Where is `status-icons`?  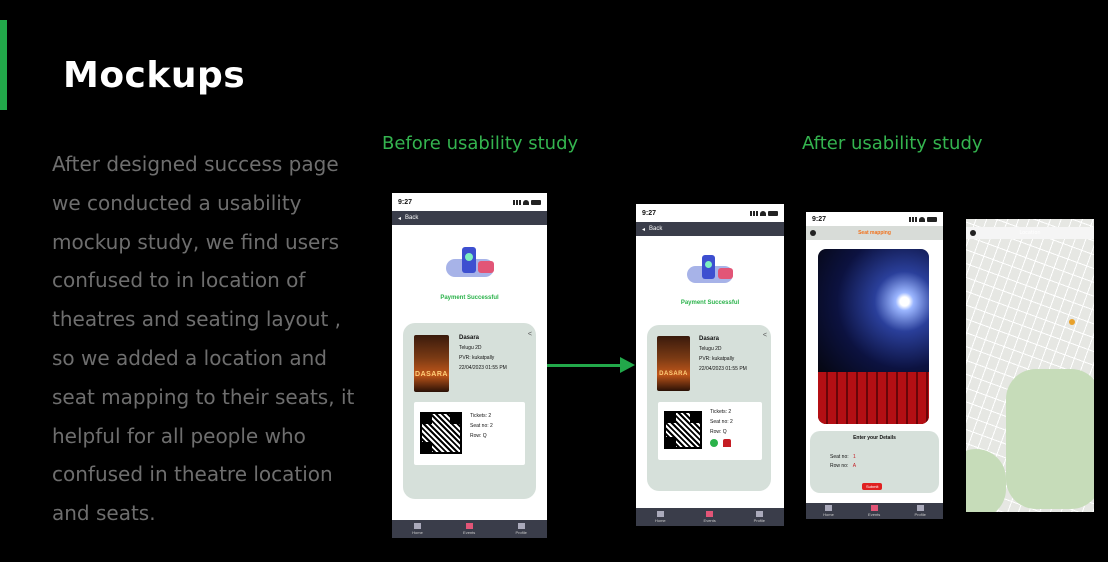
status-icons is located at coordinates (923, 219).